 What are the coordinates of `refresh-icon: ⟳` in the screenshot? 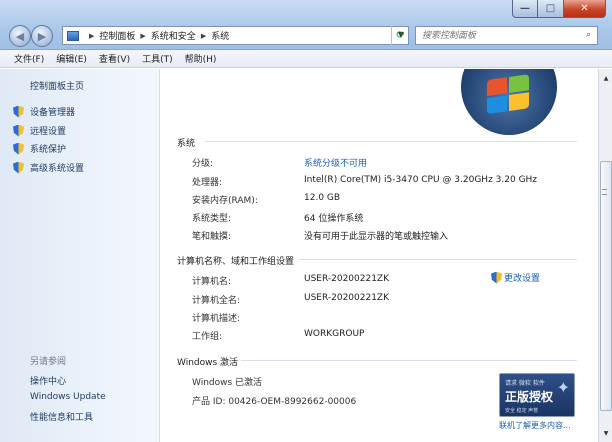 It's located at (400, 35).